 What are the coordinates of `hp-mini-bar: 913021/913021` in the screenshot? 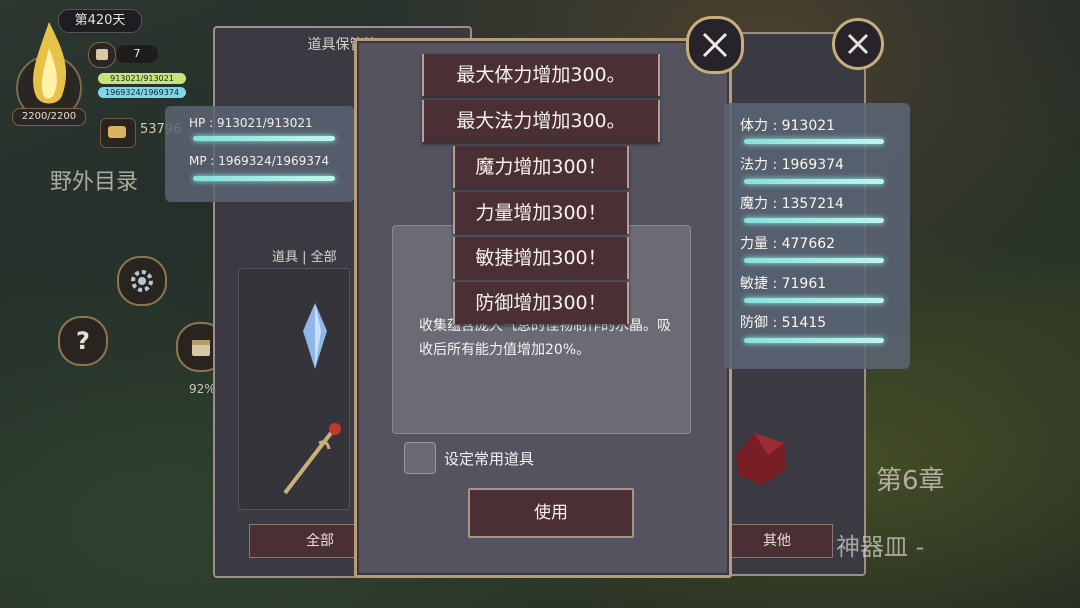 It's located at (142, 78).